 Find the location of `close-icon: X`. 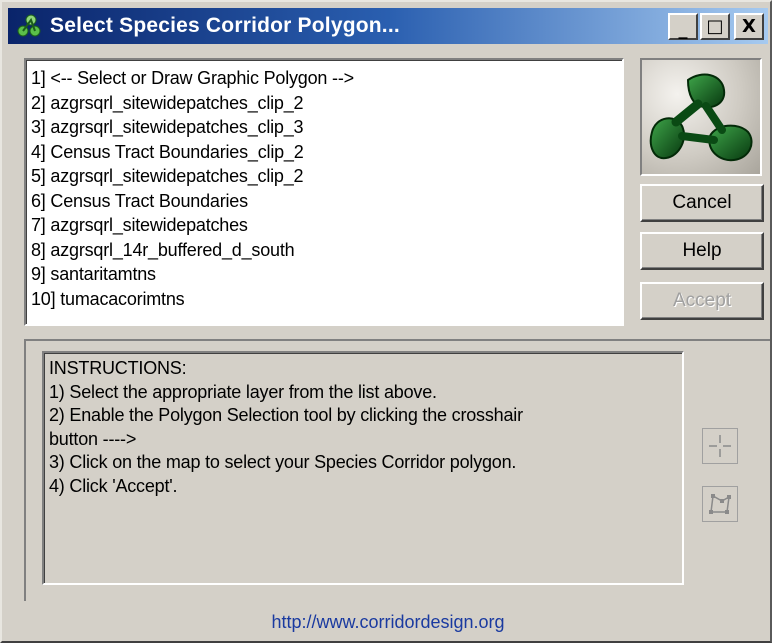

close-icon: X is located at coordinates (749, 26).